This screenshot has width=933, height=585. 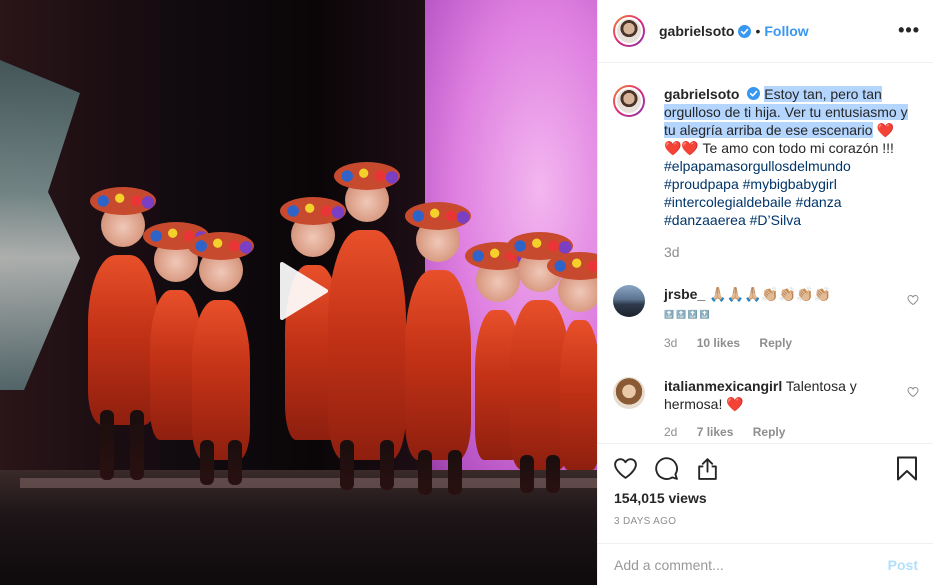 What do you see at coordinates (793, 252) in the screenshot?
I see `caption-time: 3d` at bounding box center [793, 252].